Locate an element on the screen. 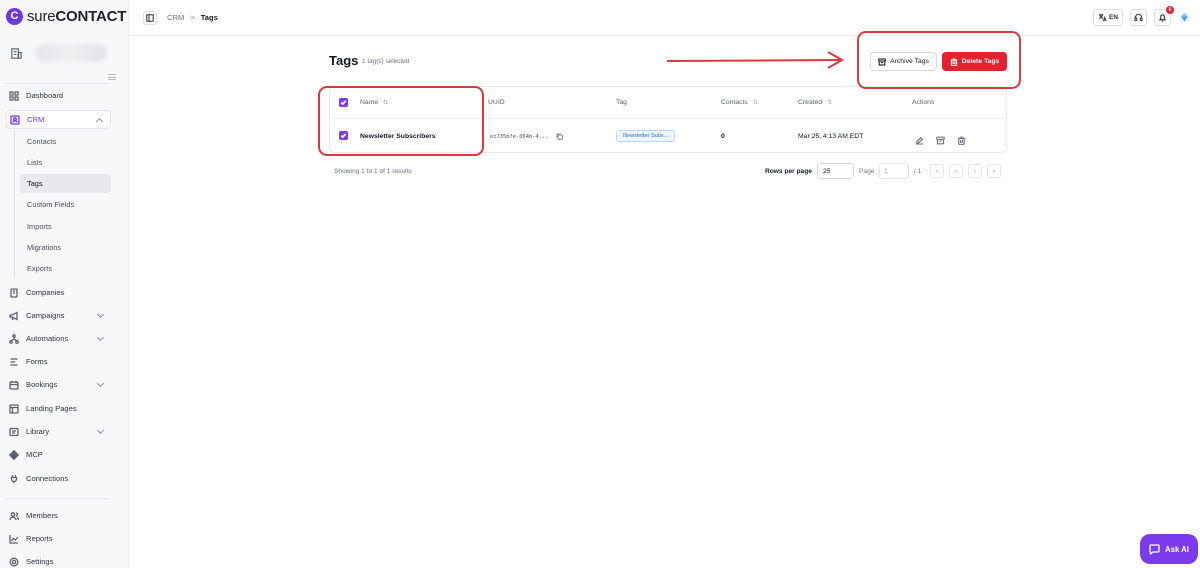 The image size is (1200, 568). ask-ai-label: Ask AI is located at coordinates (1177, 549).